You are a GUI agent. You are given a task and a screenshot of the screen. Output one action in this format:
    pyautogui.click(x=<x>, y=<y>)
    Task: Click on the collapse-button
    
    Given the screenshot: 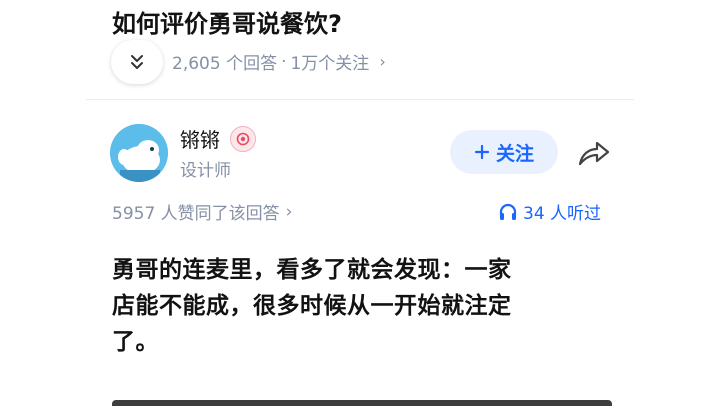 What is the action you would take?
    pyautogui.click(x=137, y=62)
    